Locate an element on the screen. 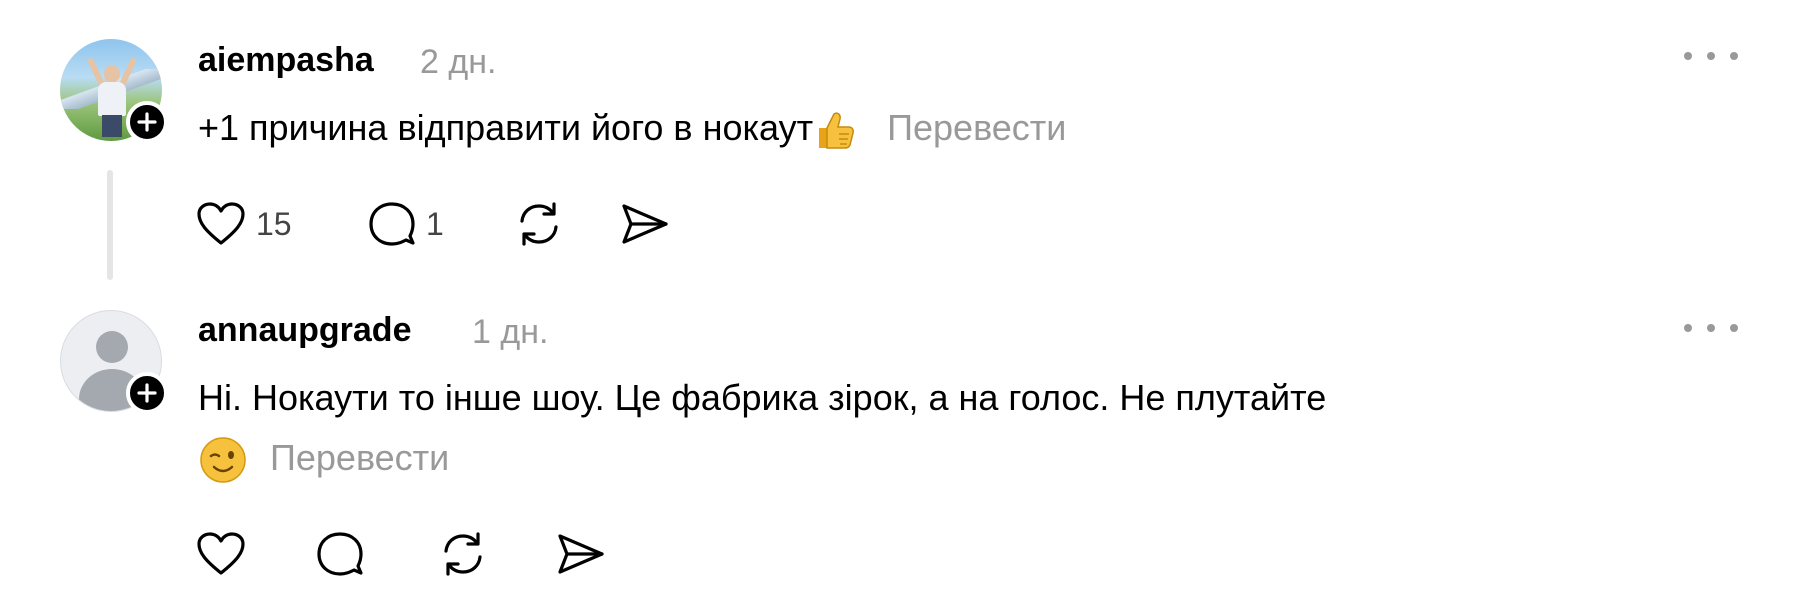 Image resolution: width=1795 pixels, height=600 pixels. reply-button: 1 is located at coordinates (406, 224).